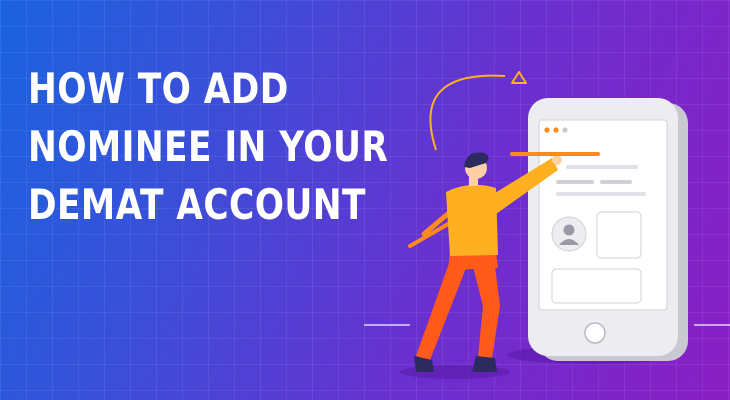 The height and width of the screenshot is (400, 730). I want to click on screen-card, so click(619, 235).